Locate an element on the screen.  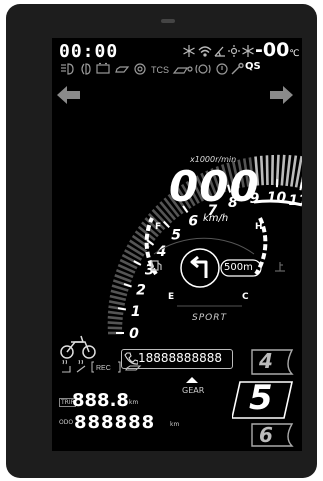
navigation-ring is located at coordinates (200, 268).